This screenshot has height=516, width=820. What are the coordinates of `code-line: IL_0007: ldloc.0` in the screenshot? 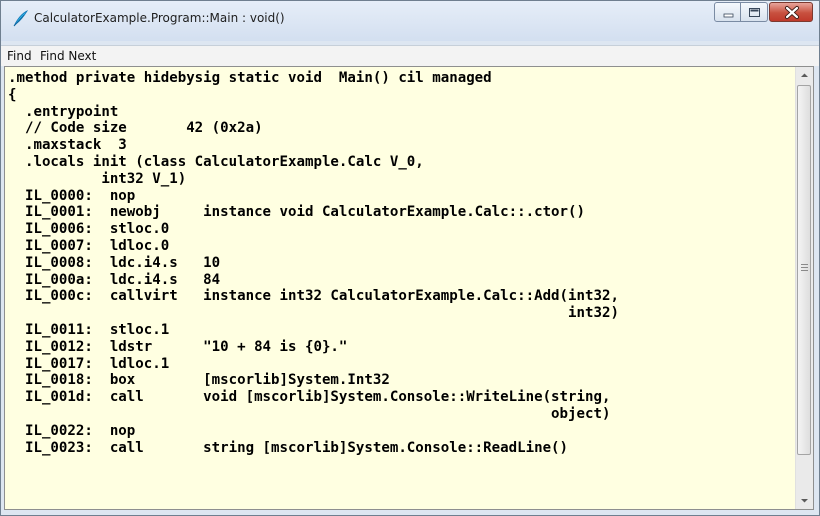 It's located at (89, 245).